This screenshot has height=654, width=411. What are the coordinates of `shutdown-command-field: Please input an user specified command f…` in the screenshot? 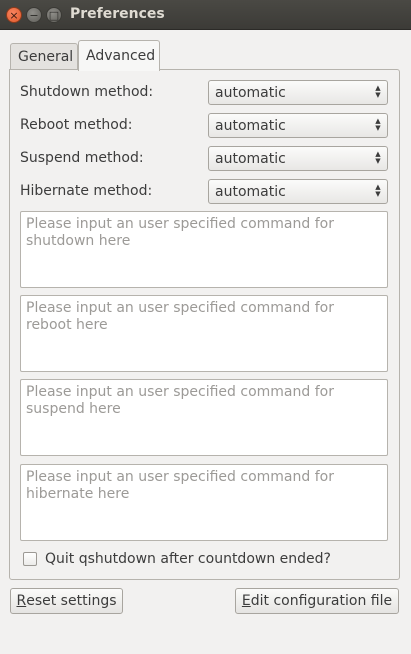 It's located at (204, 249).